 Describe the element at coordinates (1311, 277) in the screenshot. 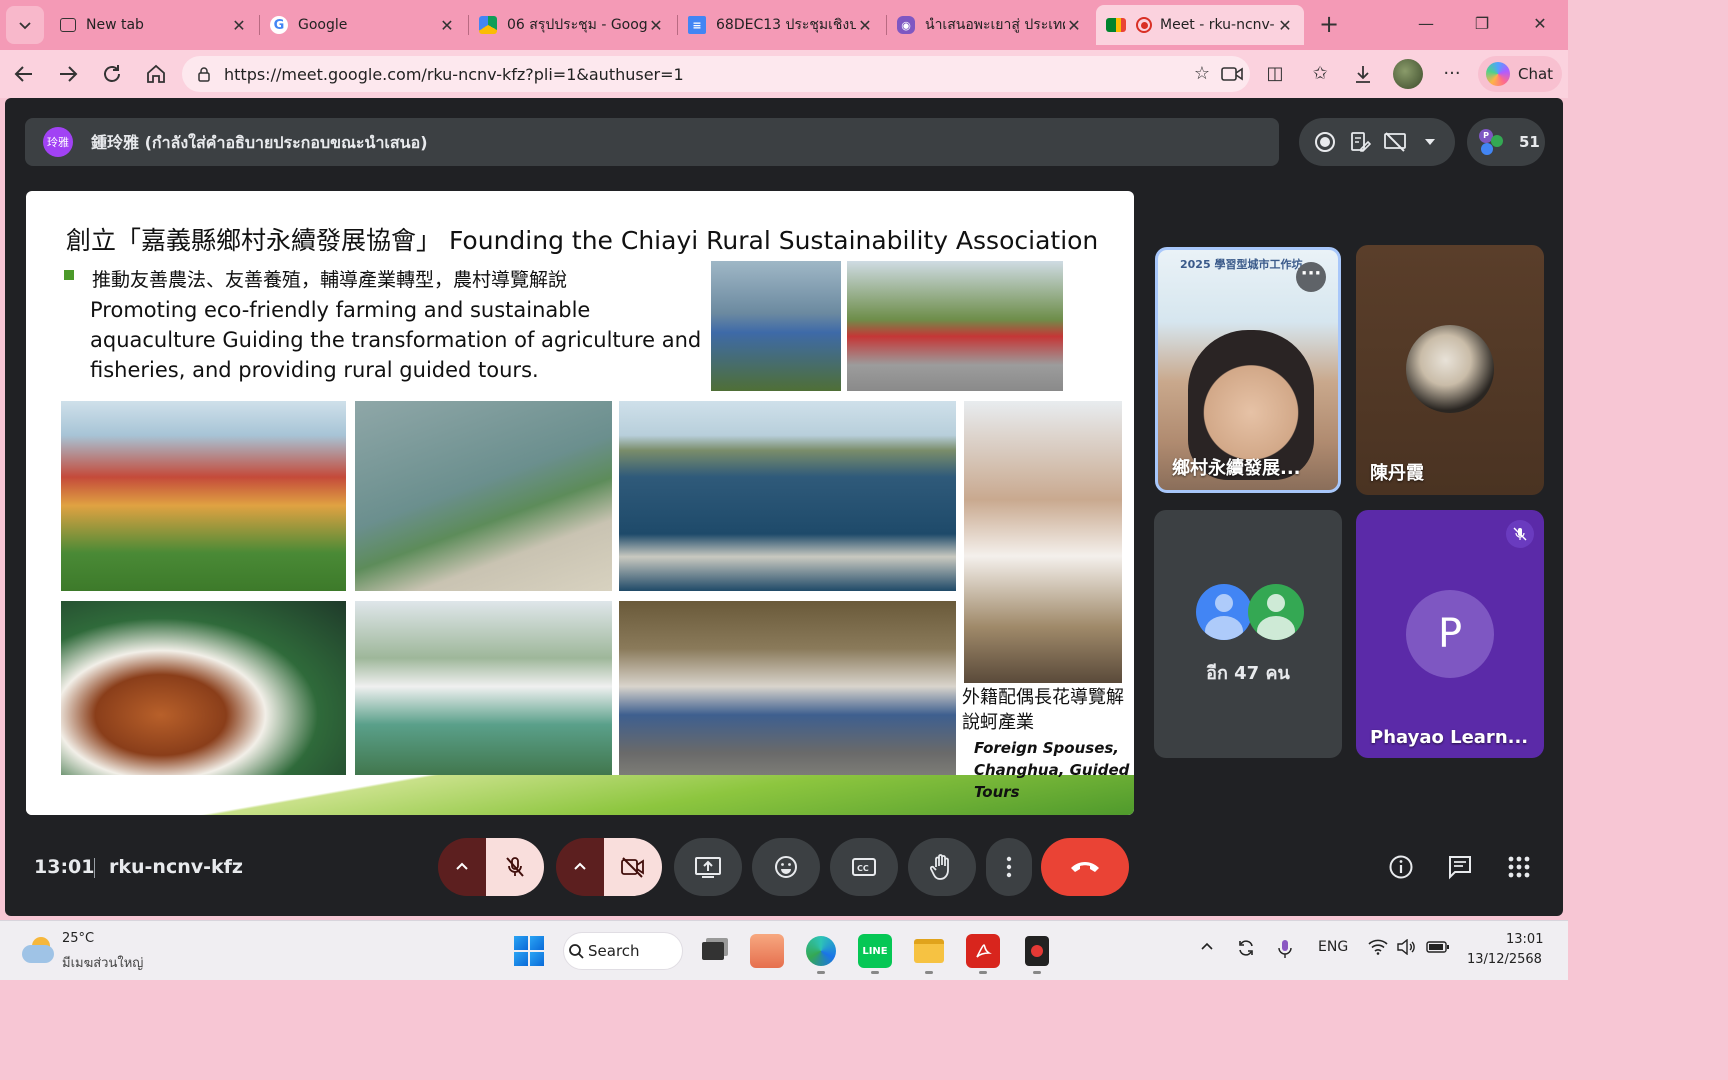

I see `tile-more-button: ···` at that location.